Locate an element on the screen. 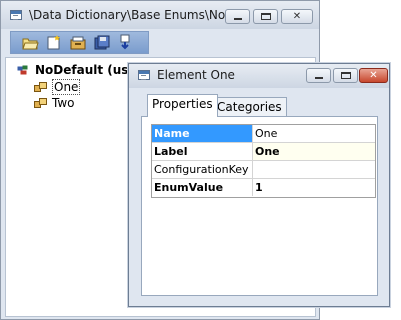  property-title-bar: Element One ✕ is located at coordinates (259, 76).